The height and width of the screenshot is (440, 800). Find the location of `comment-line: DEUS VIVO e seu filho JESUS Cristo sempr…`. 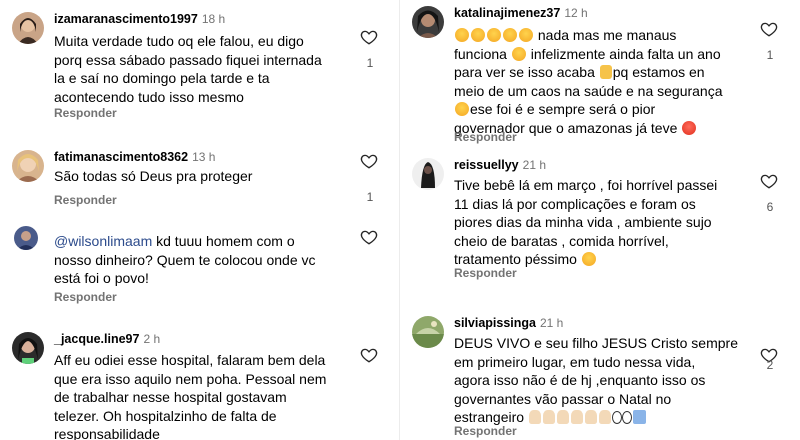

comment-line: DEUS VIVO e seu filho JESUS Cristo sempr… is located at coordinates (596, 343).